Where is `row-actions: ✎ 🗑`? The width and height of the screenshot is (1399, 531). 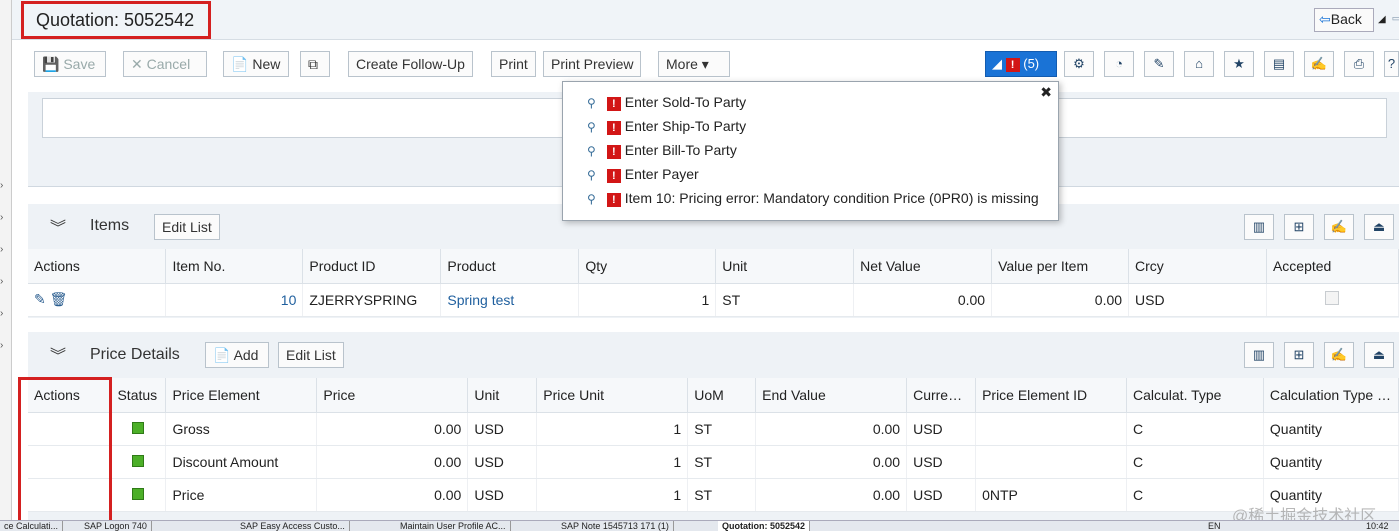
row-actions: ✎ 🗑 is located at coordinates (97, 300).